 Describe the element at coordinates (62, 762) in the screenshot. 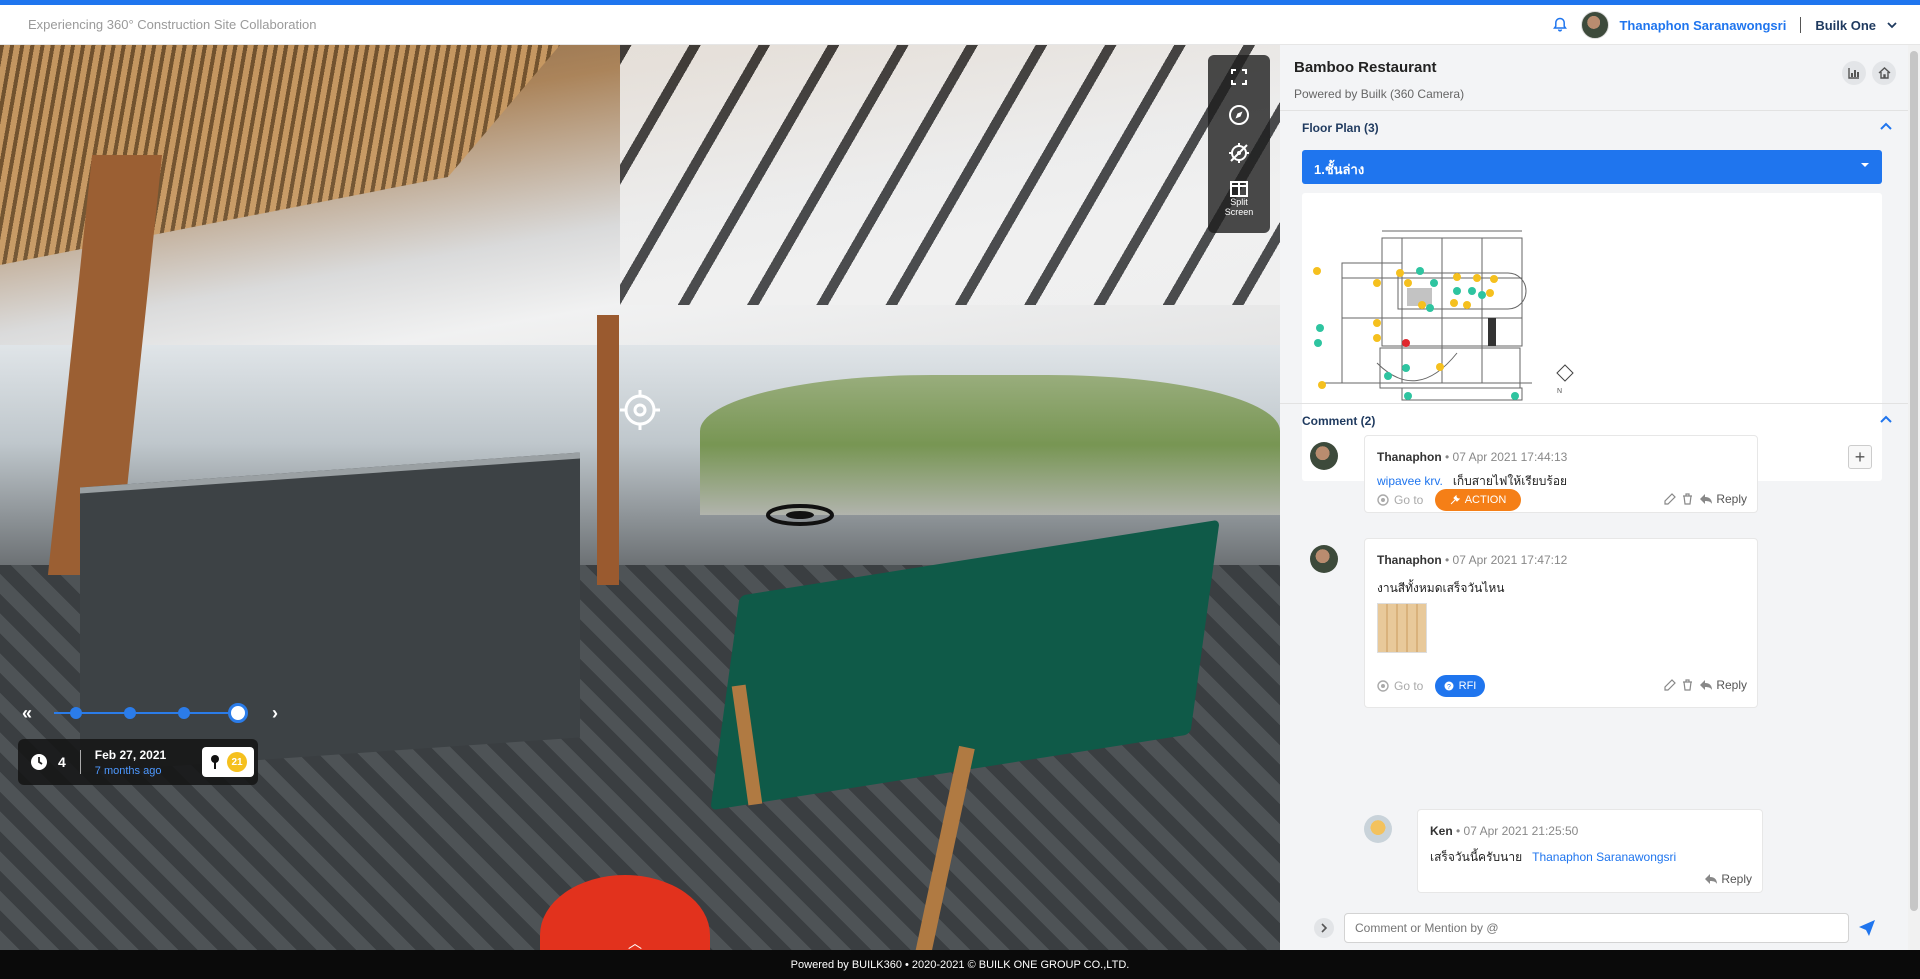

I see `snapshot-count: 4` at that location.